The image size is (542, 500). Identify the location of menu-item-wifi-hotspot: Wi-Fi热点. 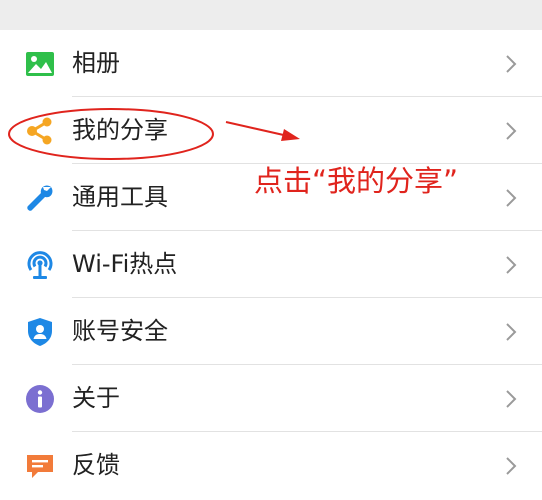
(271, 264).